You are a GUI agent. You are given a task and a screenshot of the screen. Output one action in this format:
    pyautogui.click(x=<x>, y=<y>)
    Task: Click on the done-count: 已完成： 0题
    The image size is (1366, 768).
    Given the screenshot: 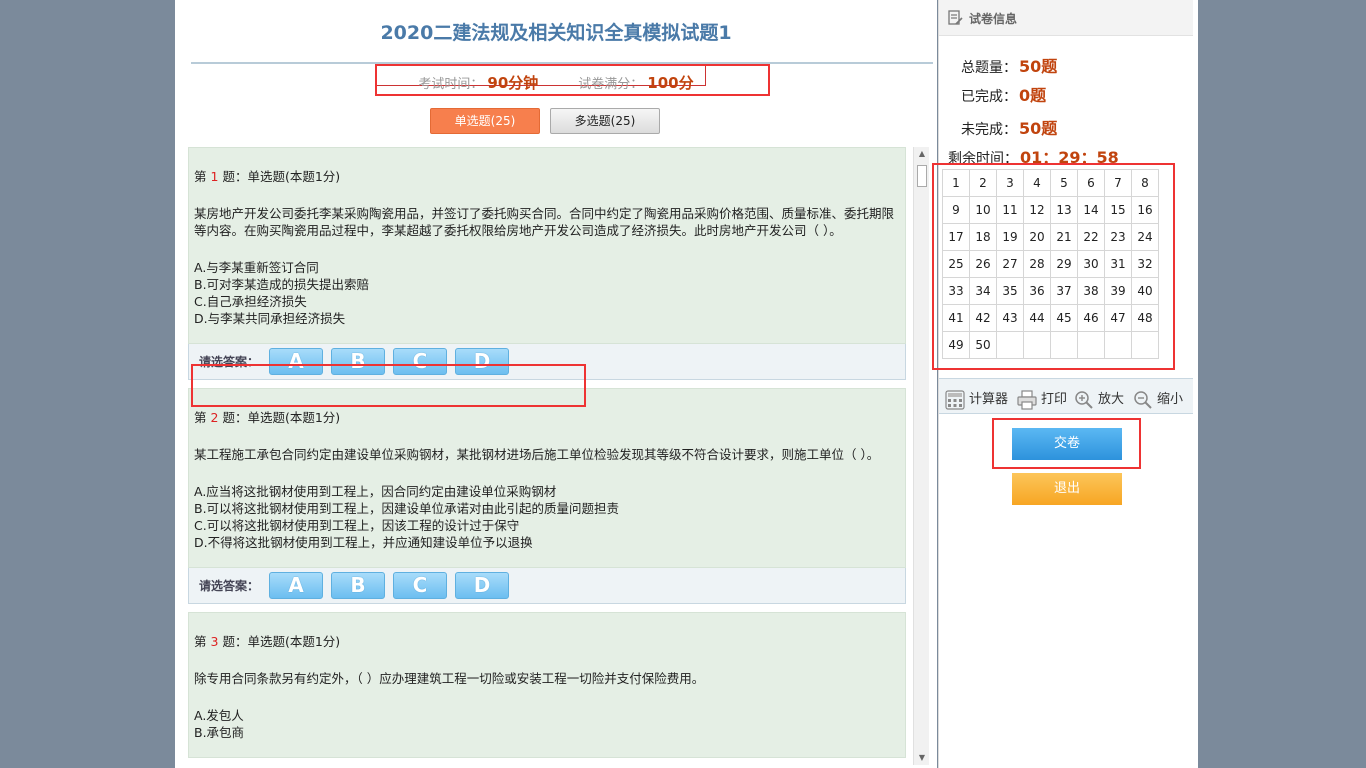 What is the action you would take?
    pyautogui.click(x=1003, y=94)
    